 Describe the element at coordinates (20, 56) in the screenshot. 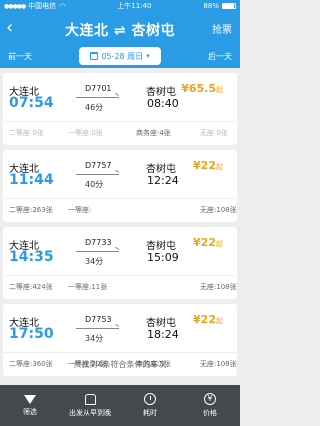

I see `previous-day-button: 前一天` at that location.